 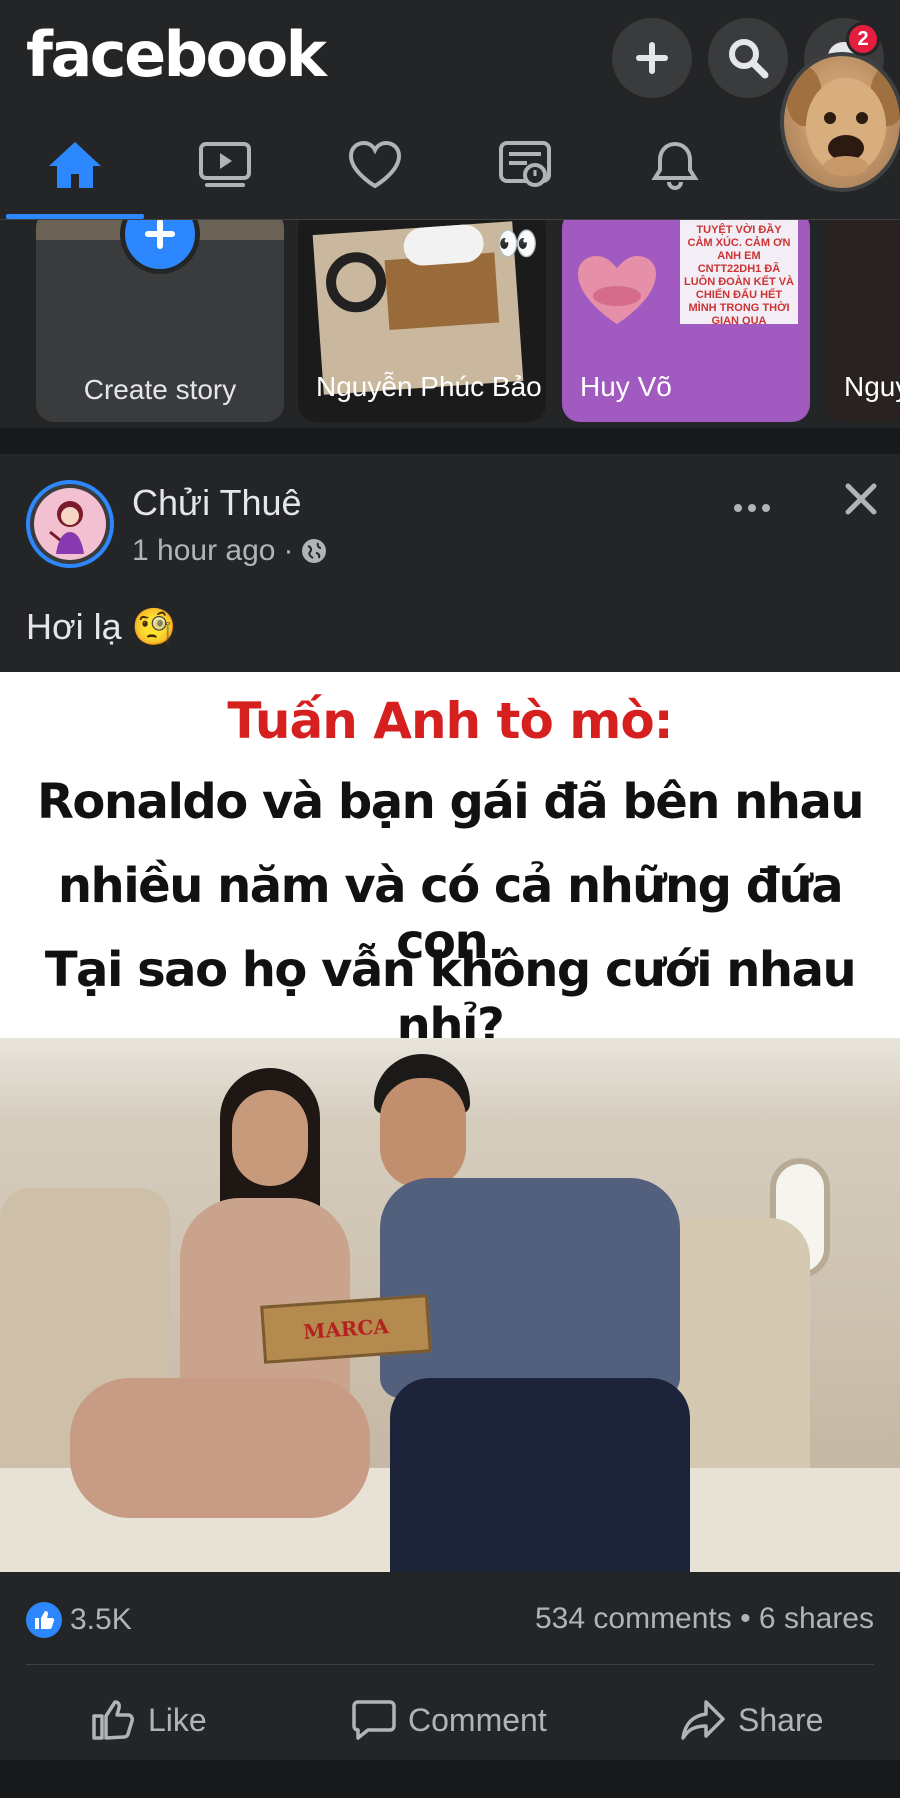 I want to click on search-icon, so click(x=749, y=59).